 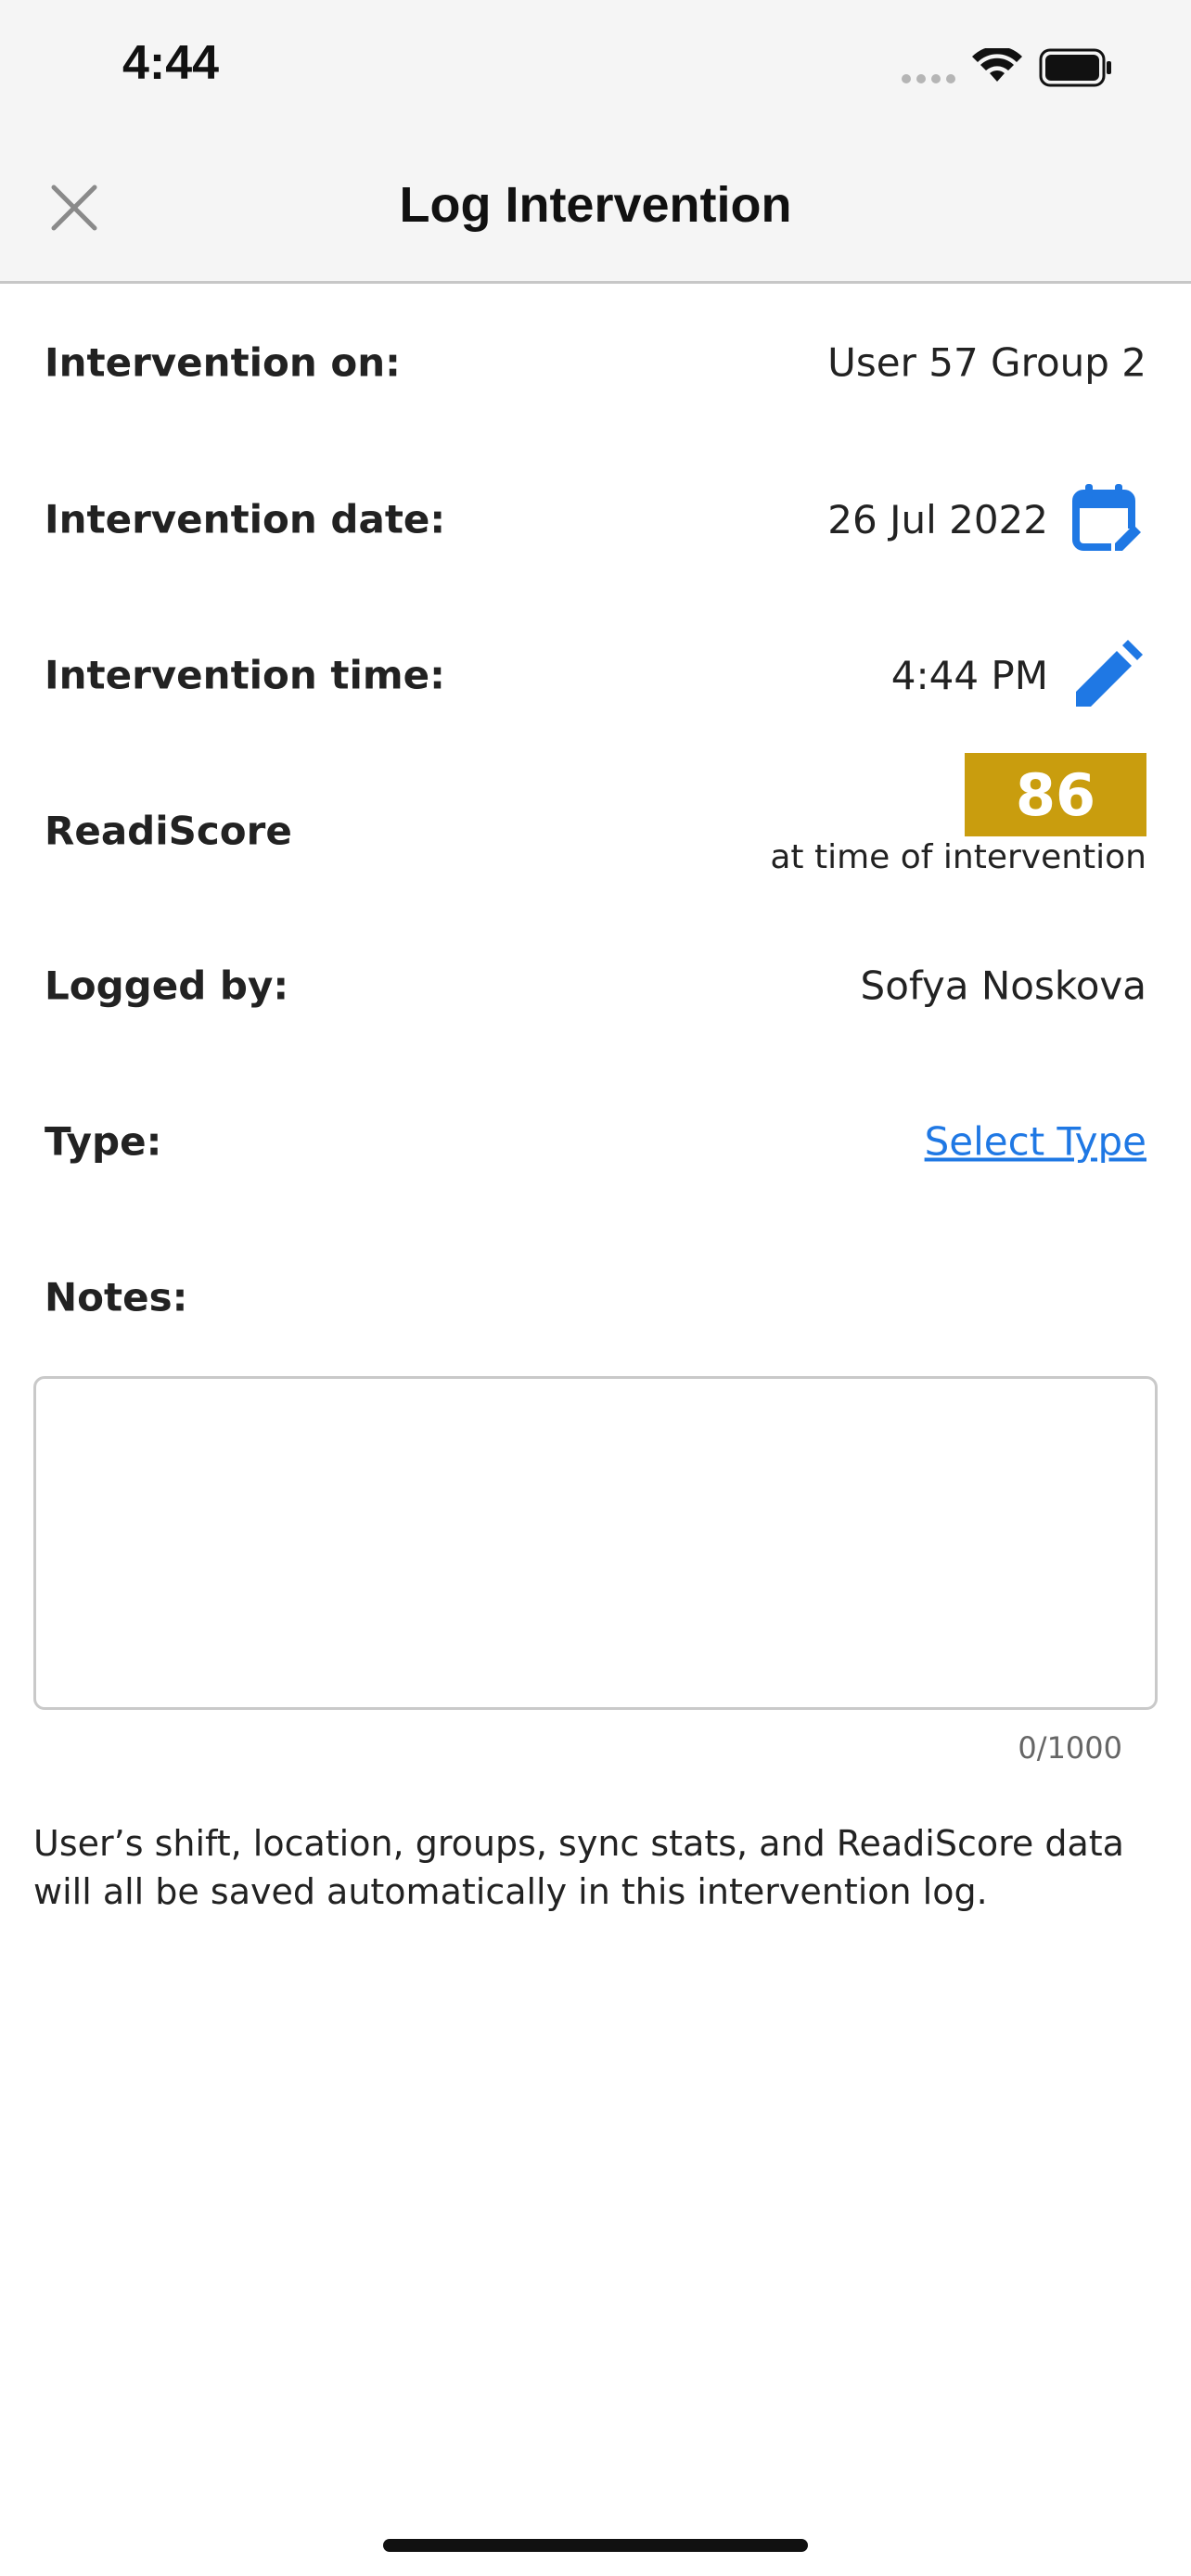 I want to click on select-type-link: Select Type, so click(x=1035, y=1142).